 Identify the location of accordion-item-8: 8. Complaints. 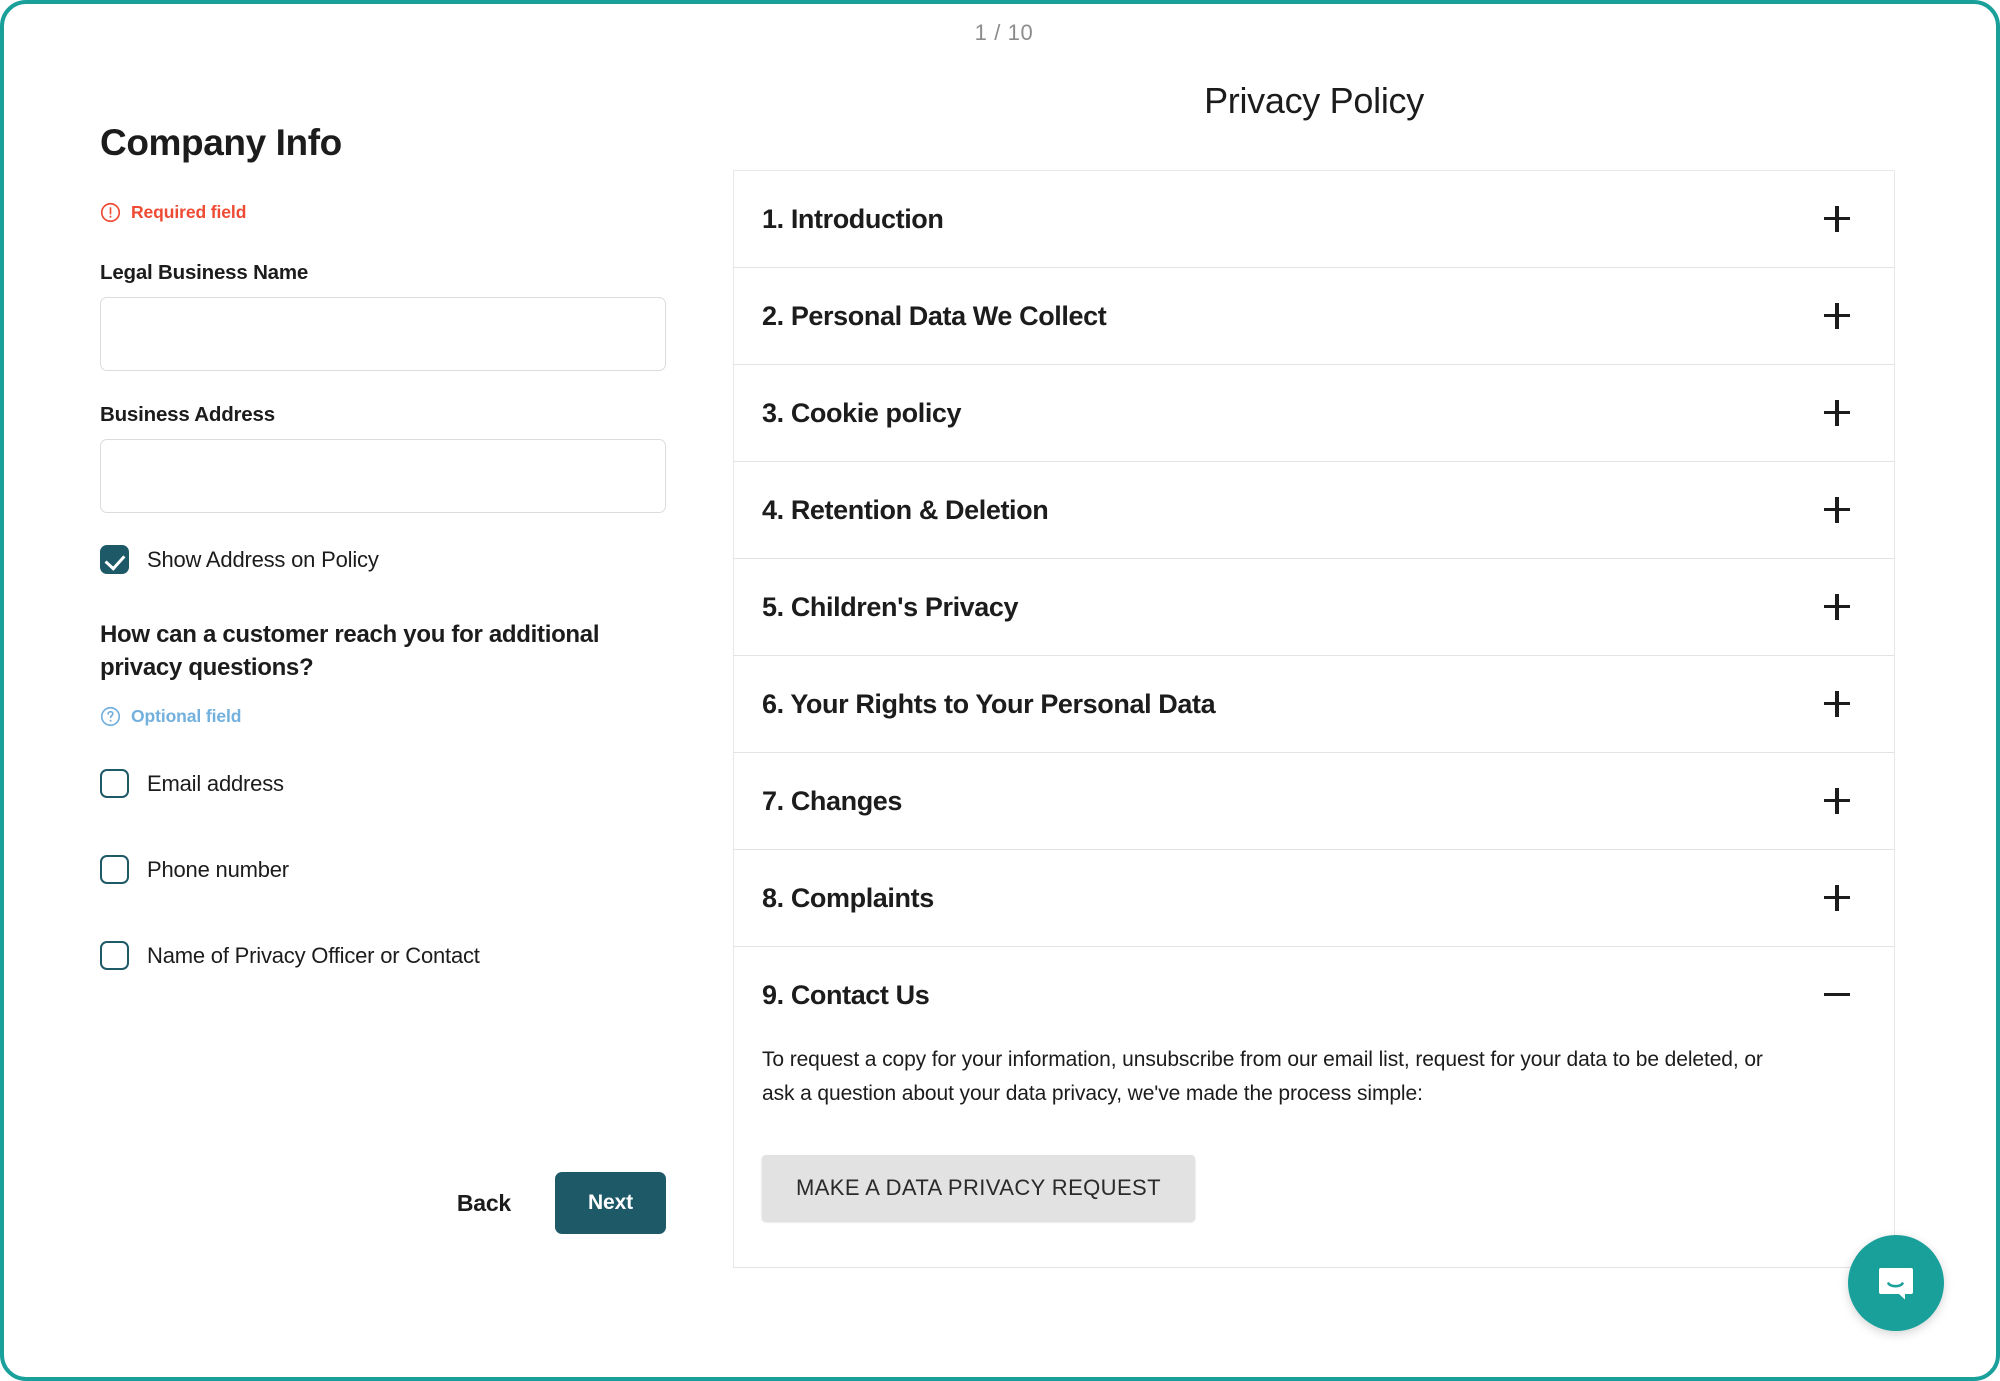
(1314, 898).